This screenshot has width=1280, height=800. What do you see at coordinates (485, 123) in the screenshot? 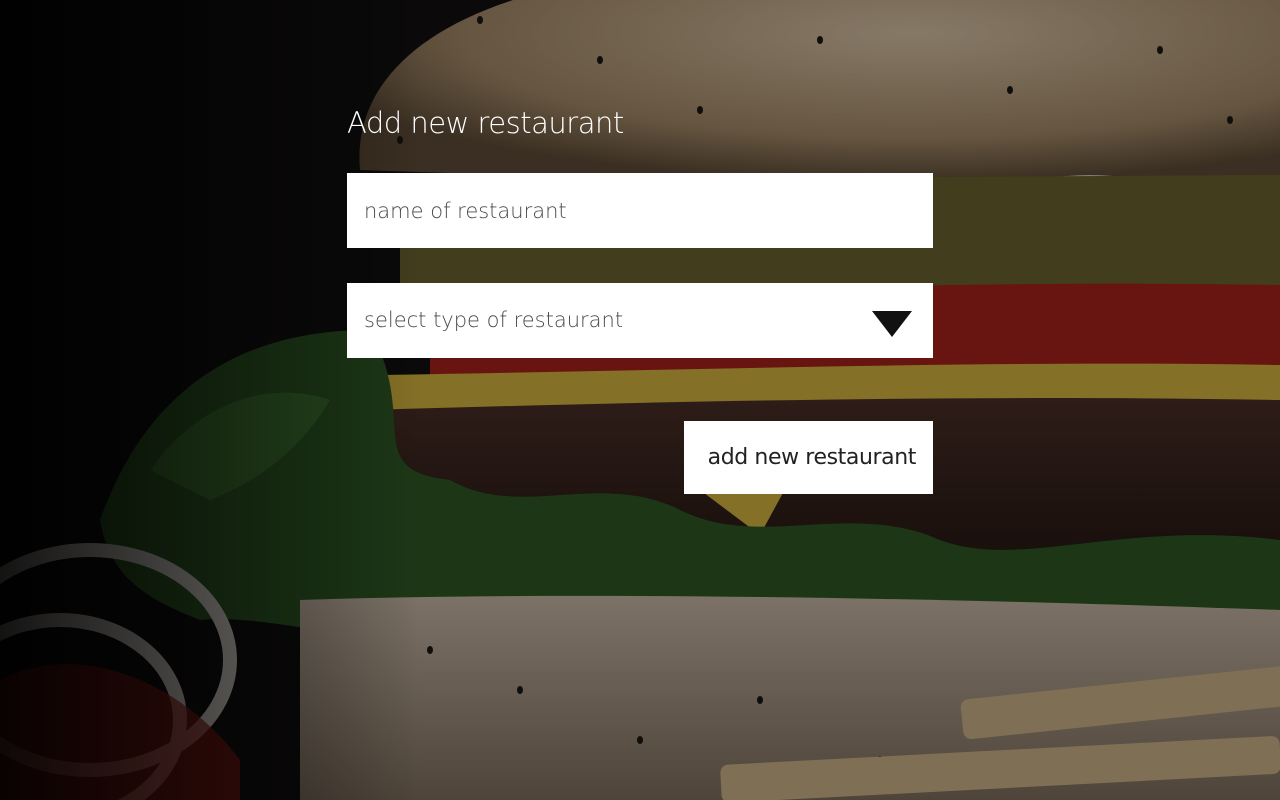
I see `page-title: Add new restaurant` at bounding box center [485, 123].